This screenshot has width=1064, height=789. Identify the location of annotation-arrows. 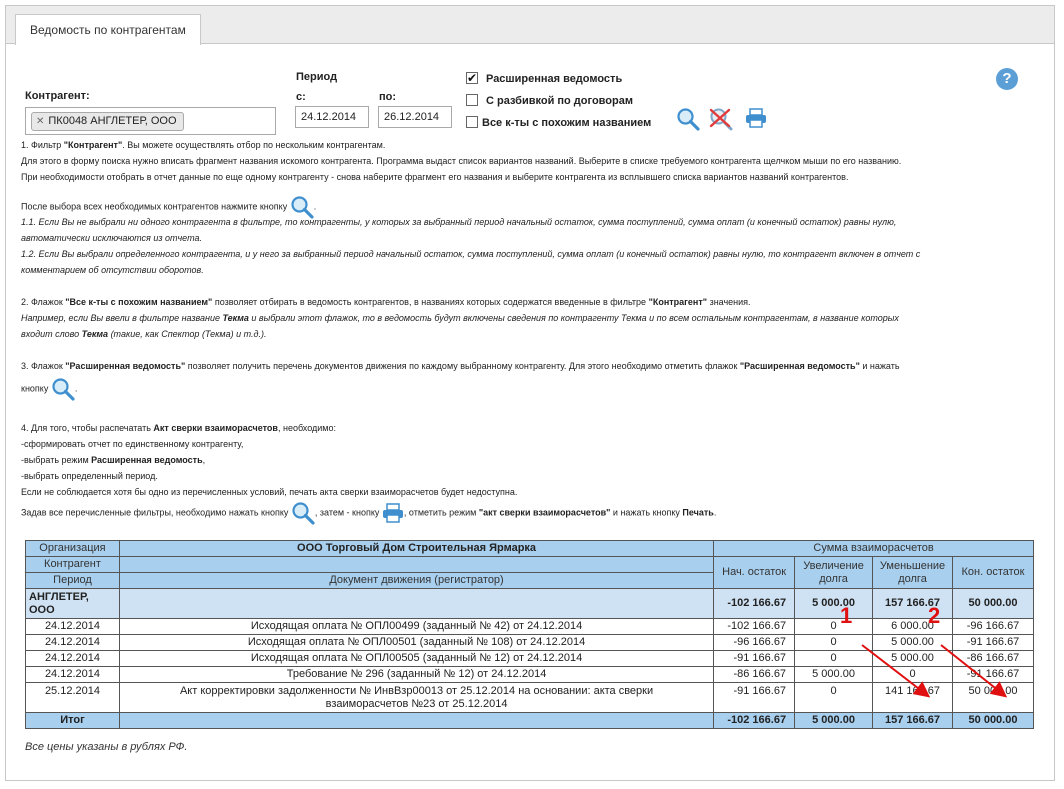
(934, 671).